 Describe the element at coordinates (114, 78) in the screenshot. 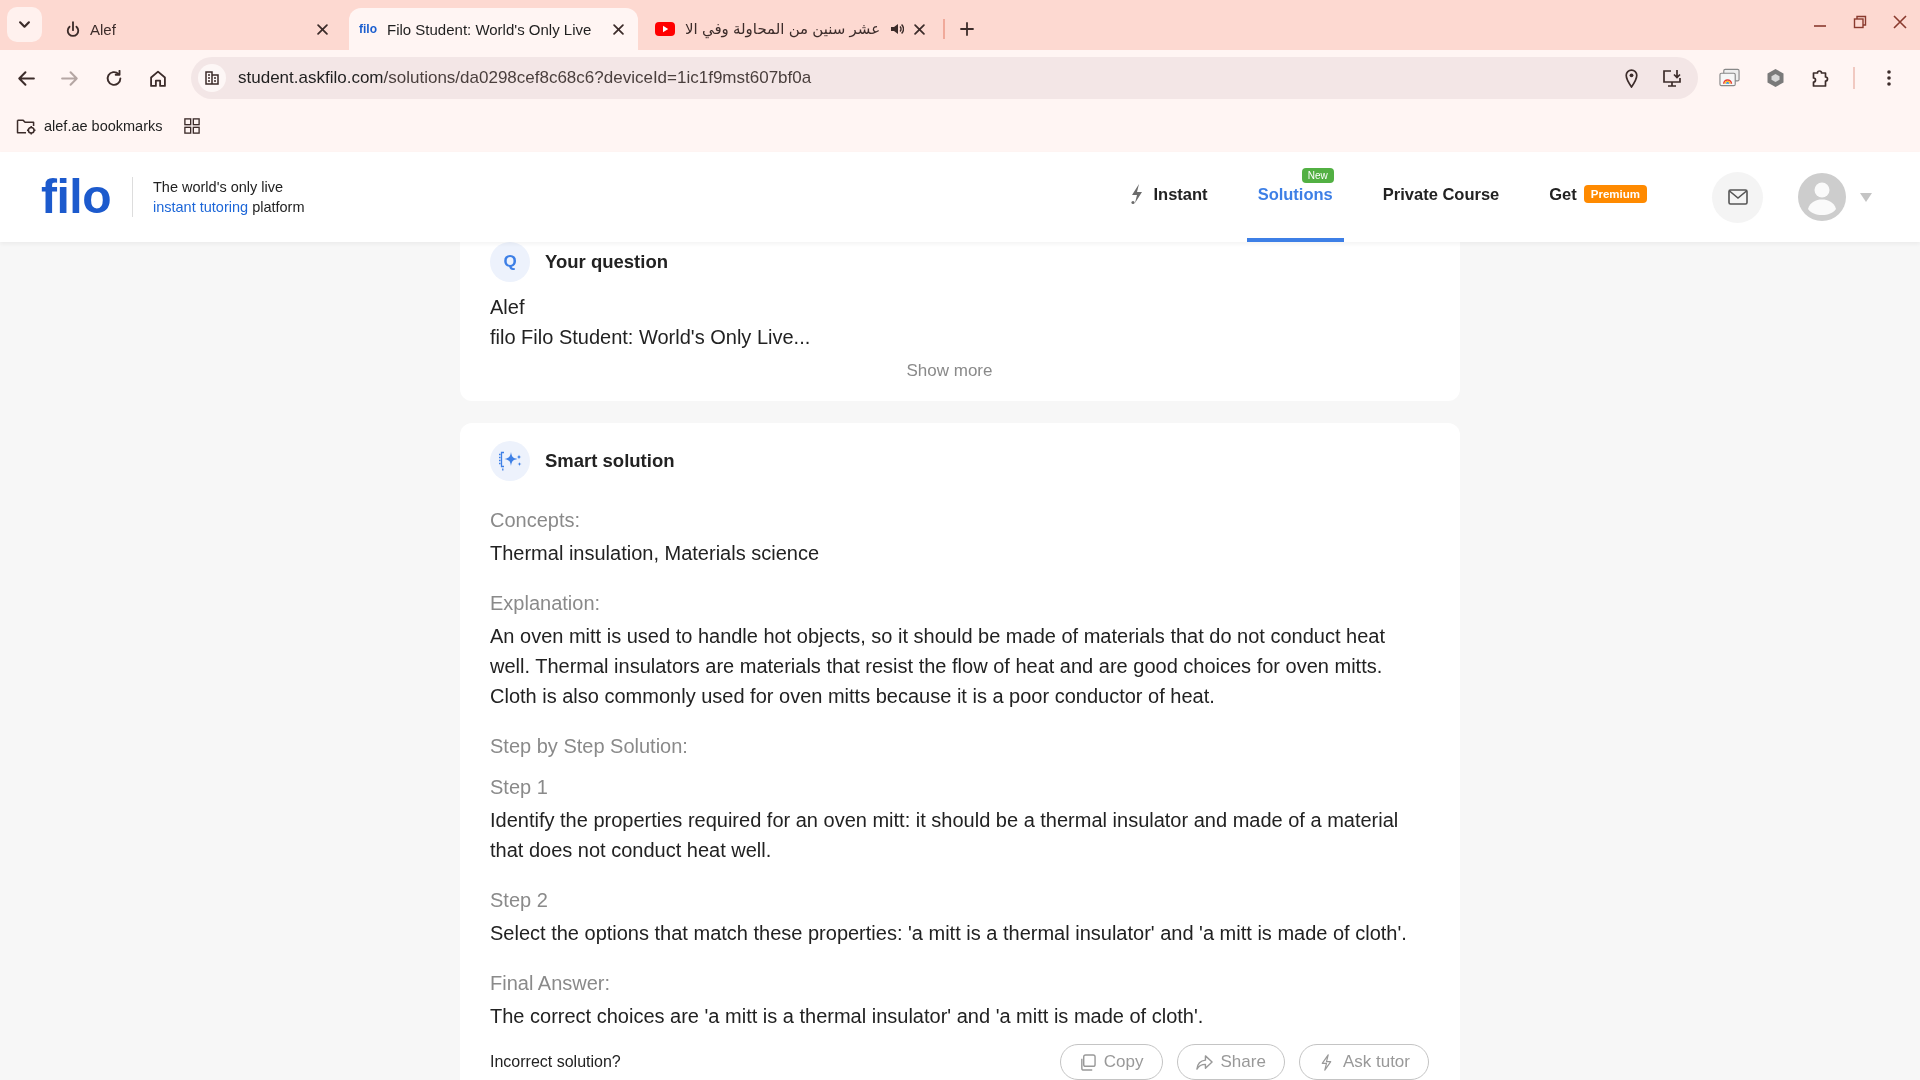

I see `reload-icon` at that location.